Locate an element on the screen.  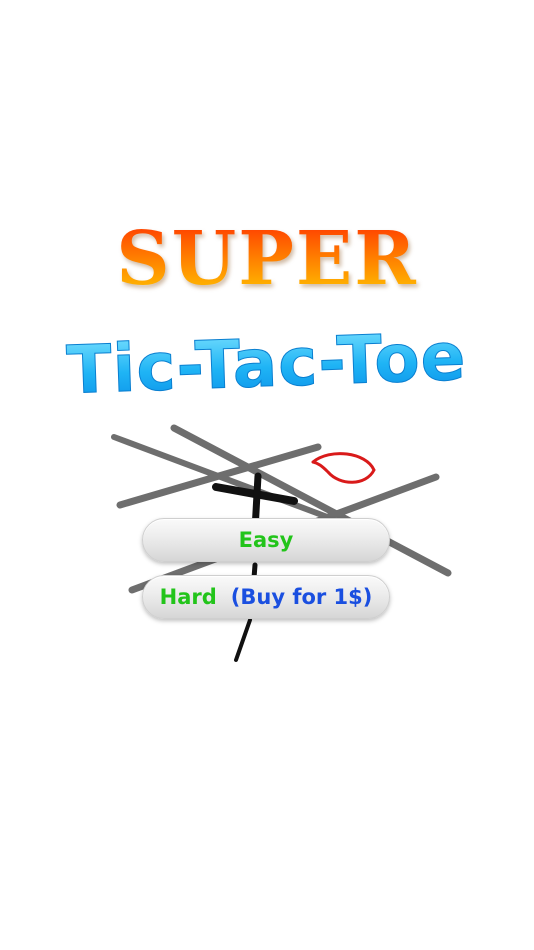
easy-button-label: Easy is located at coordinates (266, 540).